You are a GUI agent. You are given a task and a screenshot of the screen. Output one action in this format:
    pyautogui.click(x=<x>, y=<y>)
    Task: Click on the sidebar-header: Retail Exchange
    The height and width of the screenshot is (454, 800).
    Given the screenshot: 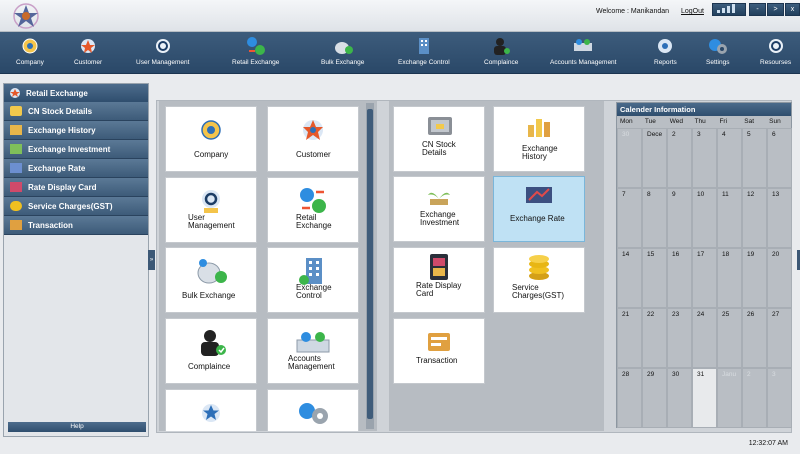 What is the action you would take?
    pyautogui.click(x=76, y=93)
    